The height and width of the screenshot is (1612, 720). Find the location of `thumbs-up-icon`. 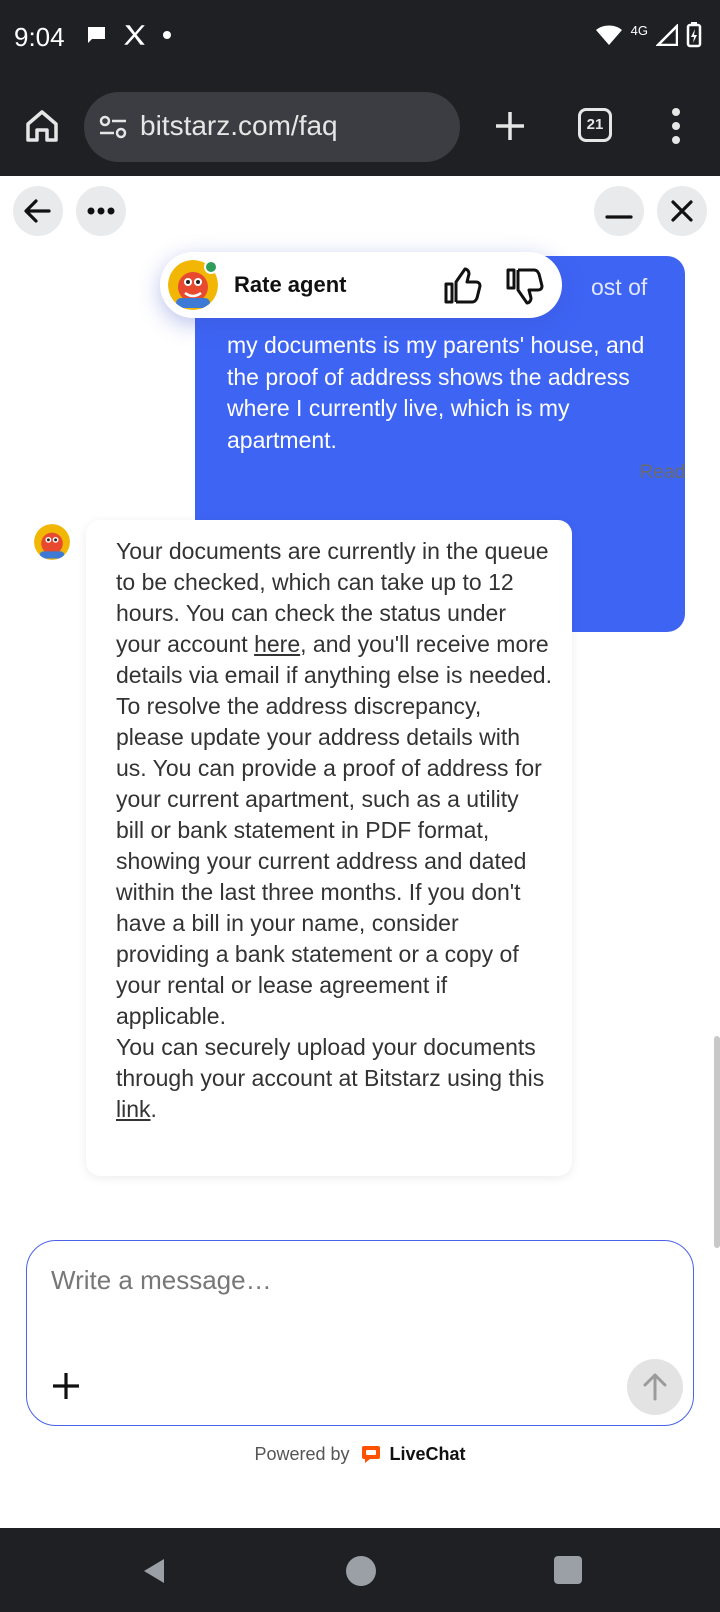

thumbs-up-icon is located at coordinates (462, 286).